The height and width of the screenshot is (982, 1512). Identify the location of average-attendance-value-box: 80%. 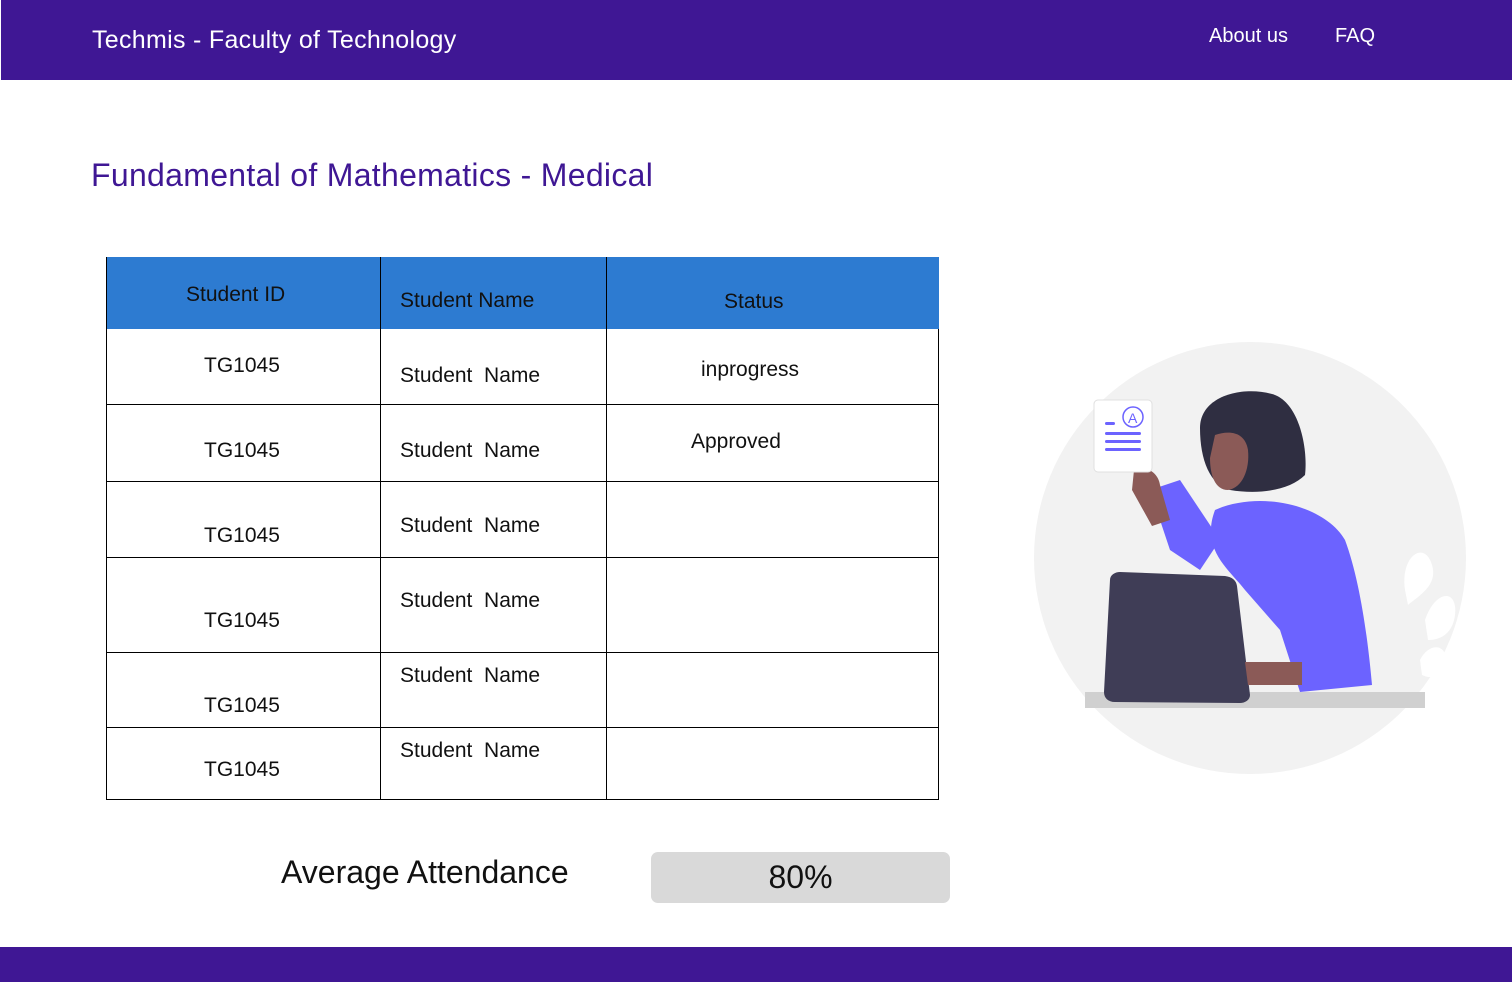
(800, 877).